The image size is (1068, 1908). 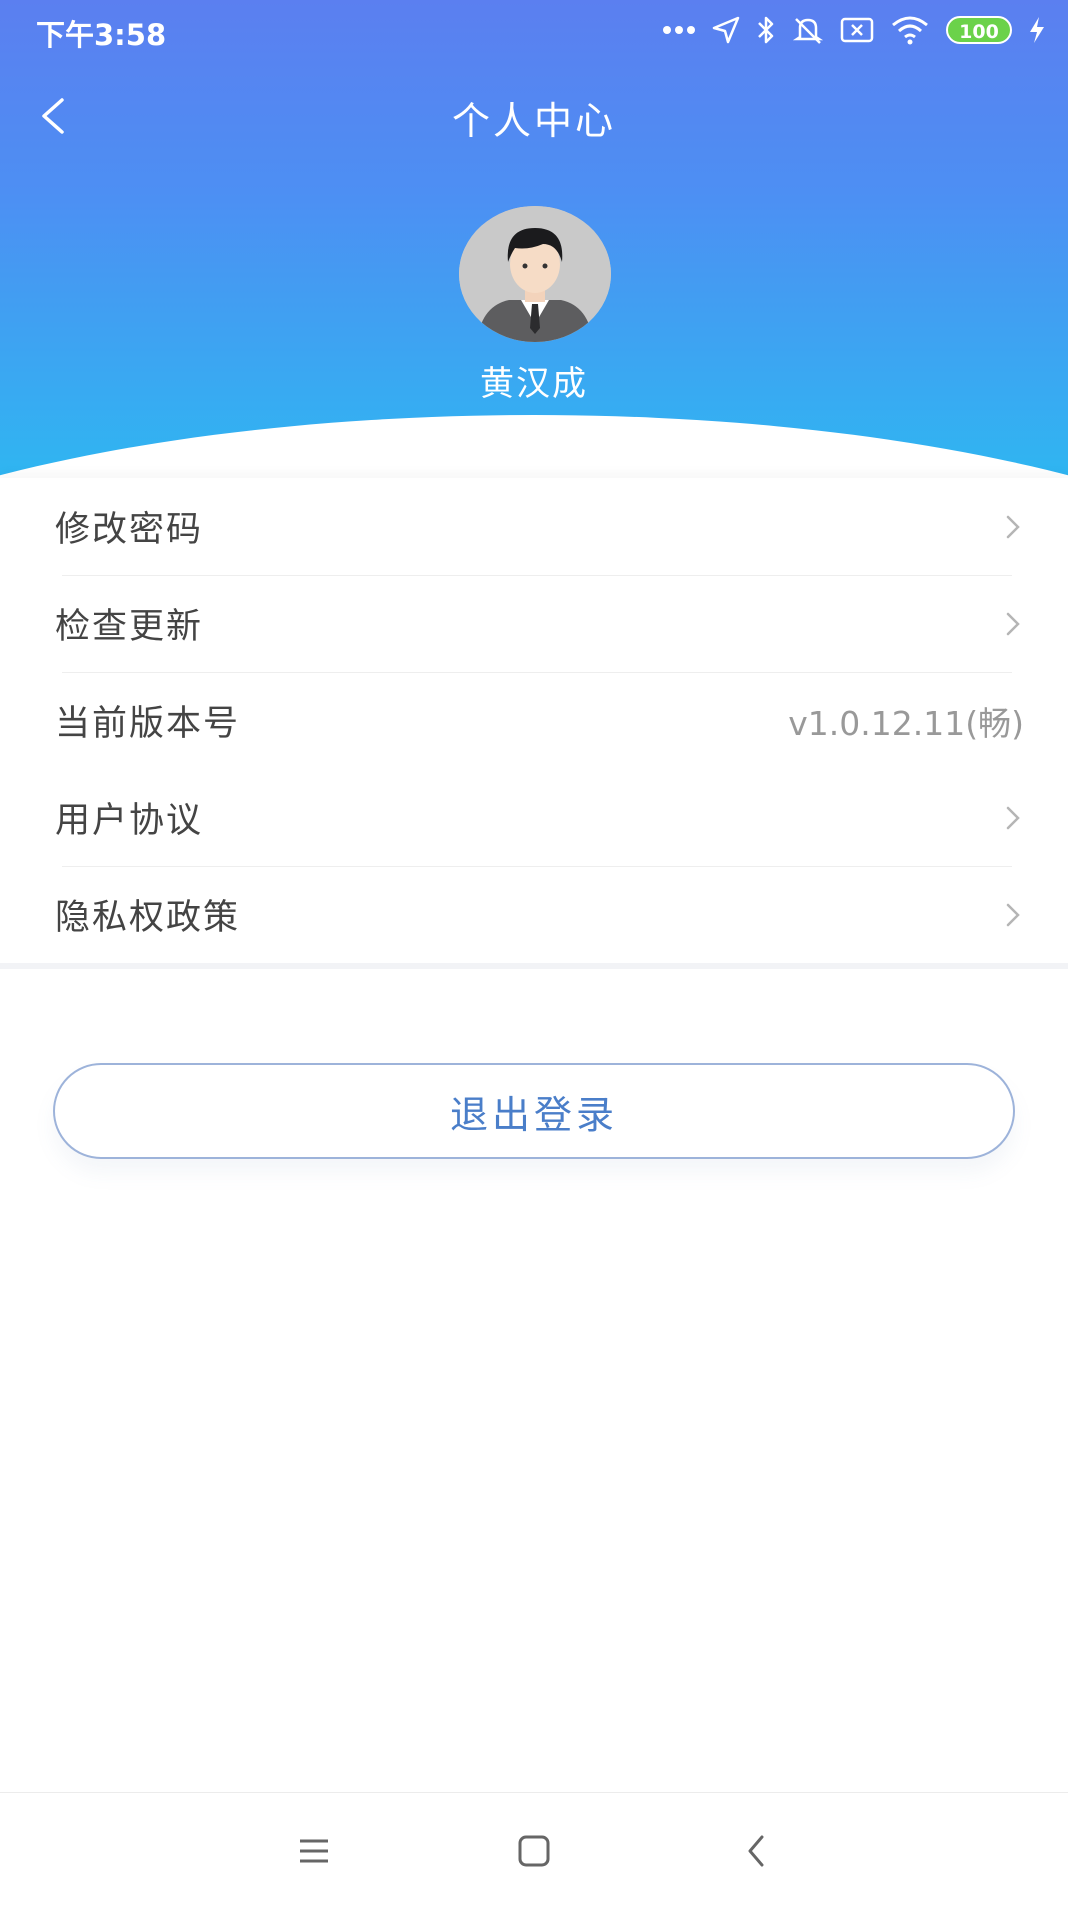 What do you see at coordinates (534, 526) in the screenshot?
I see `menu-item-change-password: 修改密码` at bounding box center [534, 526].